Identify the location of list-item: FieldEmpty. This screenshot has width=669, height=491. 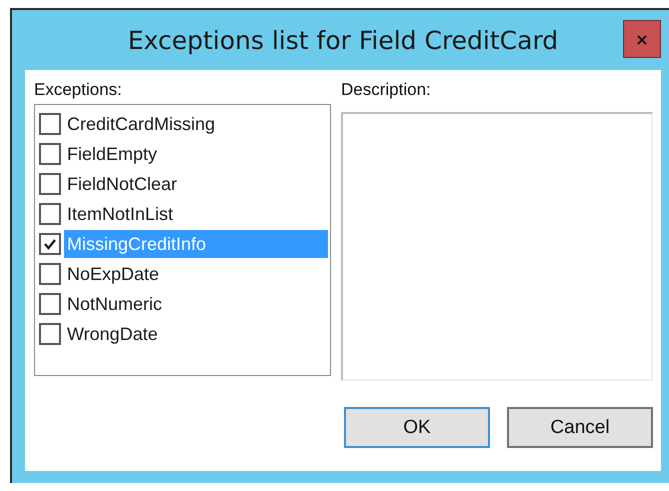
(196, 154).